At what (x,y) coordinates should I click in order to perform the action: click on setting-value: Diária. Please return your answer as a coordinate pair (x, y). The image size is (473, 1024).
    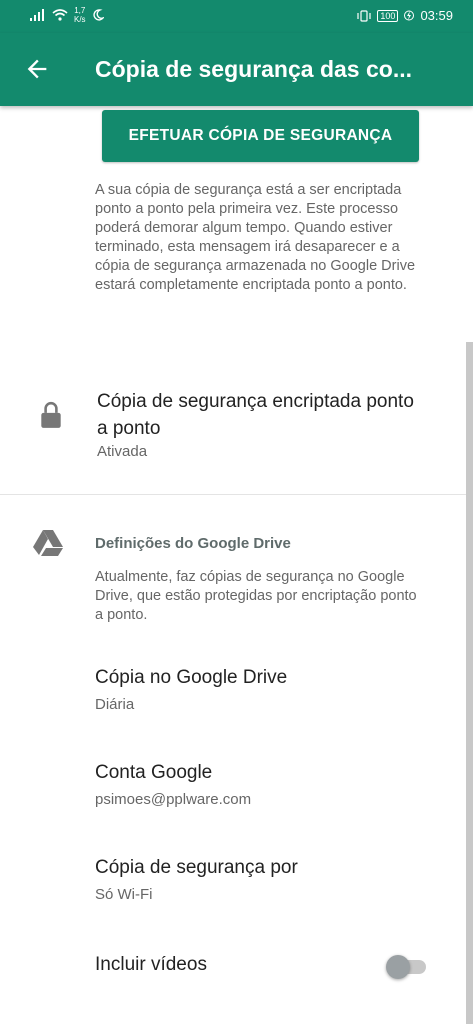
    Looking at the image, I should click on (115, 704).